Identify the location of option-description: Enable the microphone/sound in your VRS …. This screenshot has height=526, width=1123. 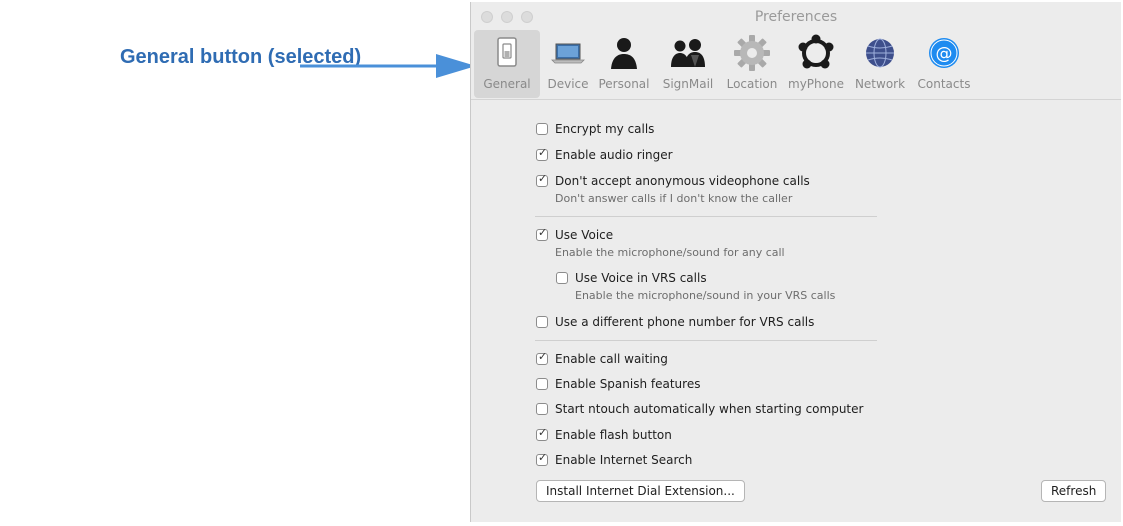
(705, 295).